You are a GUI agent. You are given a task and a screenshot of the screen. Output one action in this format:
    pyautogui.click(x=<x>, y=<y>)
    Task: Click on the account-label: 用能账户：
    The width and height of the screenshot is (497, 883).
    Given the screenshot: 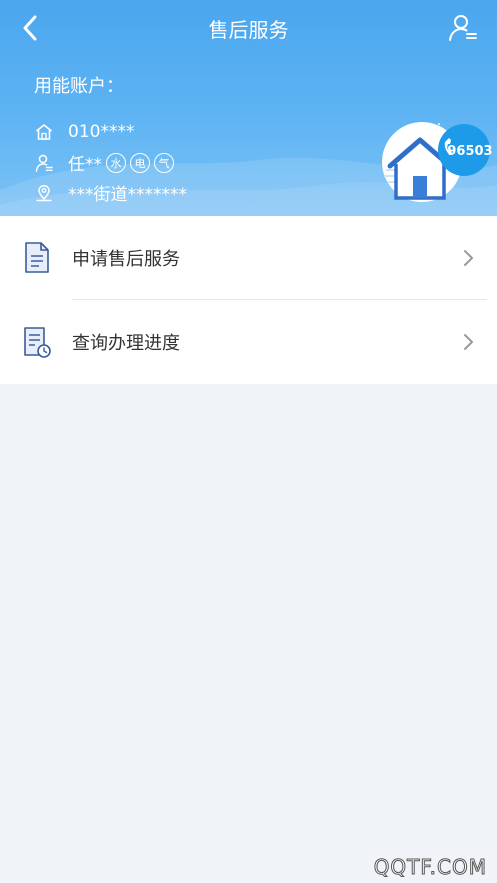 What is the action you would take?
    pyautogui.click(x=79, y=86)
    